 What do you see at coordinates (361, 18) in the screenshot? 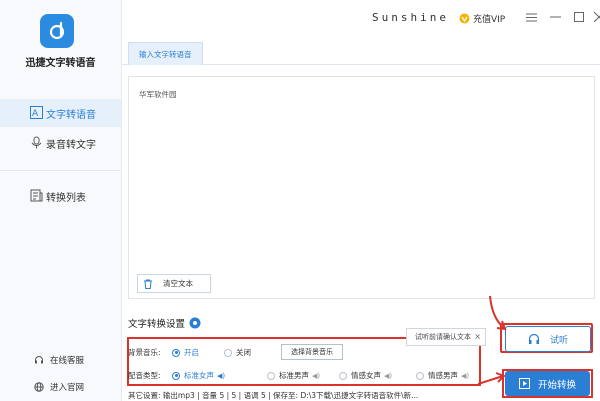
I see `titlebar: Sunshine 充值VIP` at bounding box center [361, 18].